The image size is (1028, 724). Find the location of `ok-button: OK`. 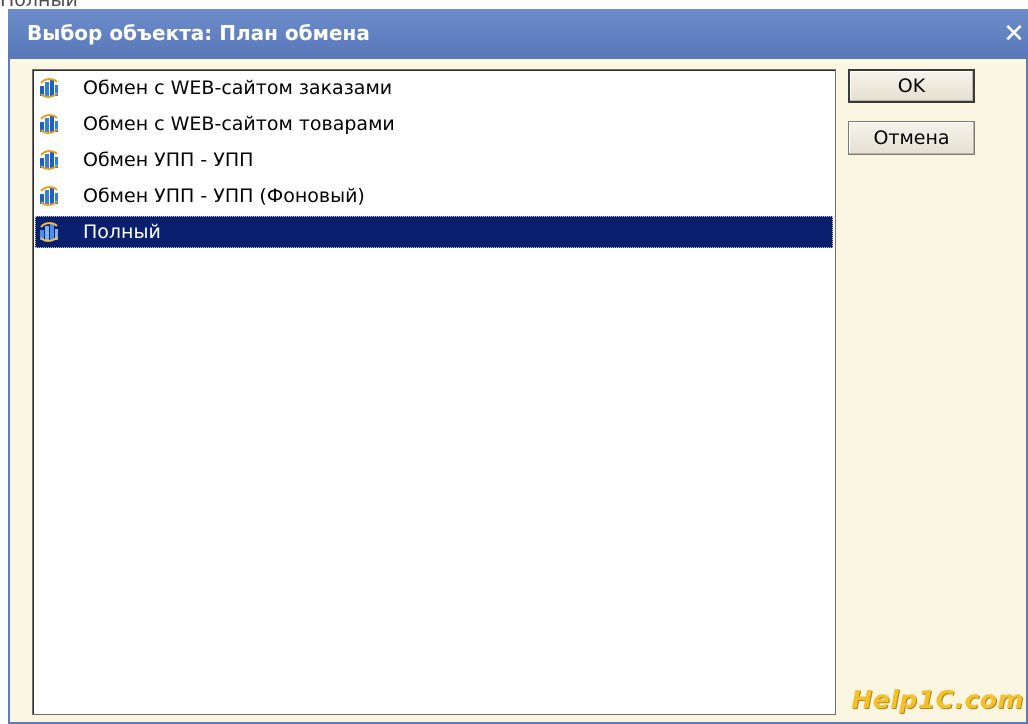

ok-button: OK is located at coordinates (911, 86).